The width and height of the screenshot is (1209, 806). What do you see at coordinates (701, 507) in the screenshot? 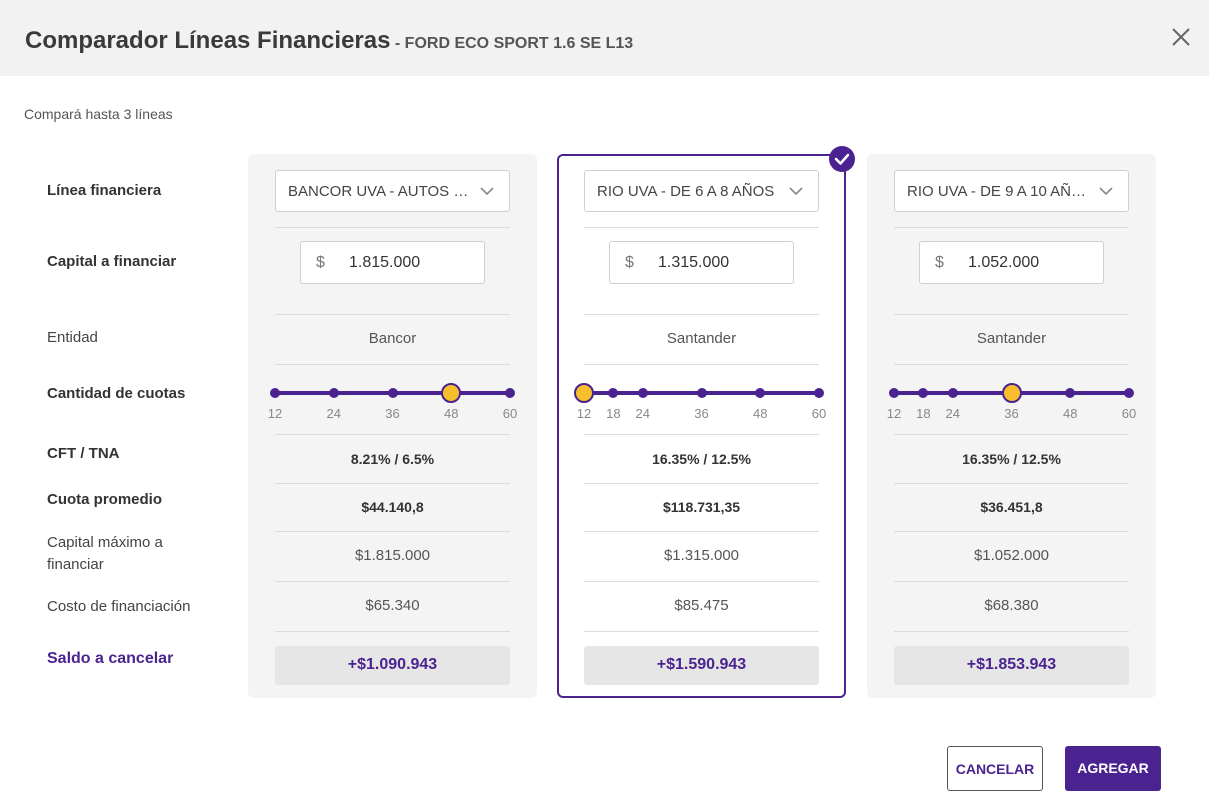
I see `cuota-promedio-value: $118.731,35` at bounding box center [701, 507].